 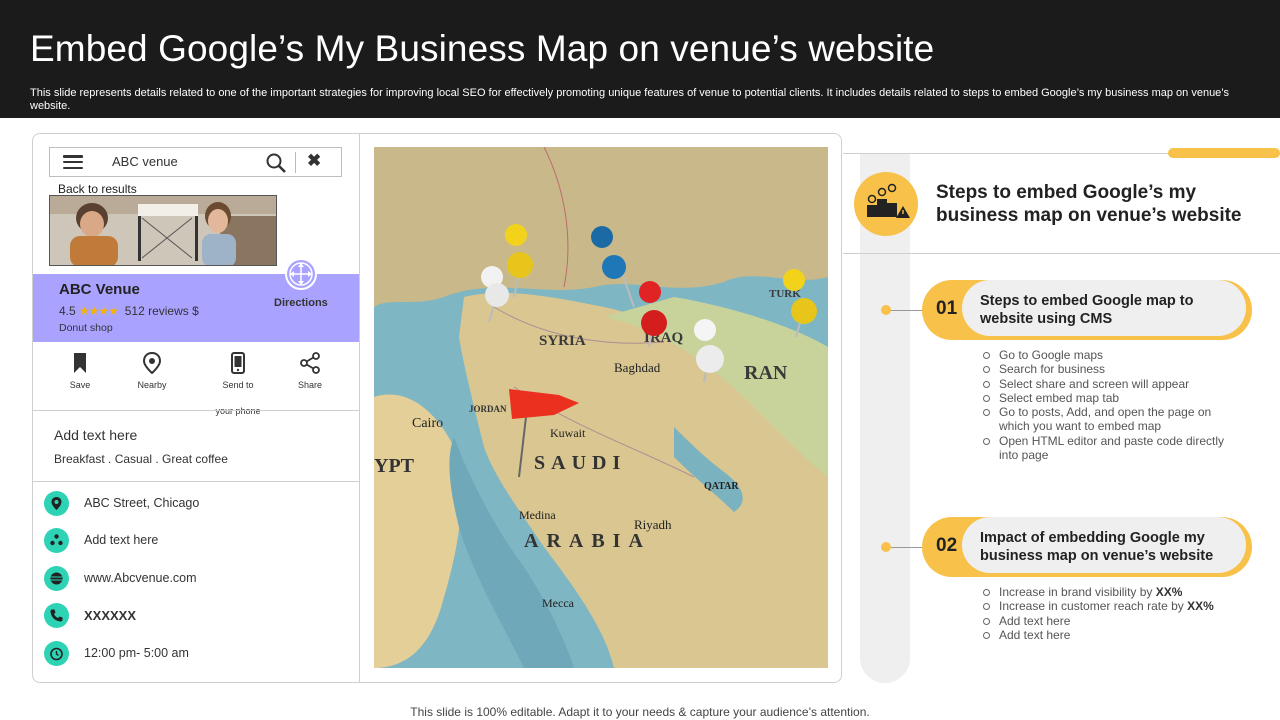 I want to click on search-bar: ABC venue ✖, so click(x=195, y=162).